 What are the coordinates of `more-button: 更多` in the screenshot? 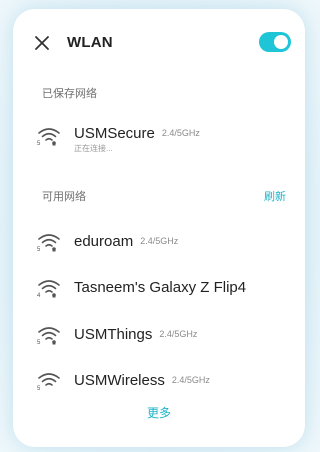 It's located at (159, 412).